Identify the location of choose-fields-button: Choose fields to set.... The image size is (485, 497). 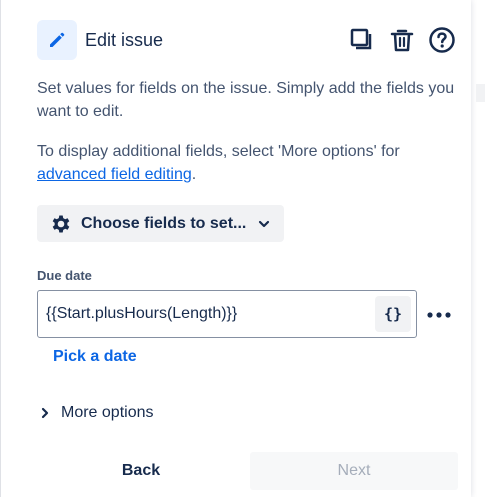
(160, 223).